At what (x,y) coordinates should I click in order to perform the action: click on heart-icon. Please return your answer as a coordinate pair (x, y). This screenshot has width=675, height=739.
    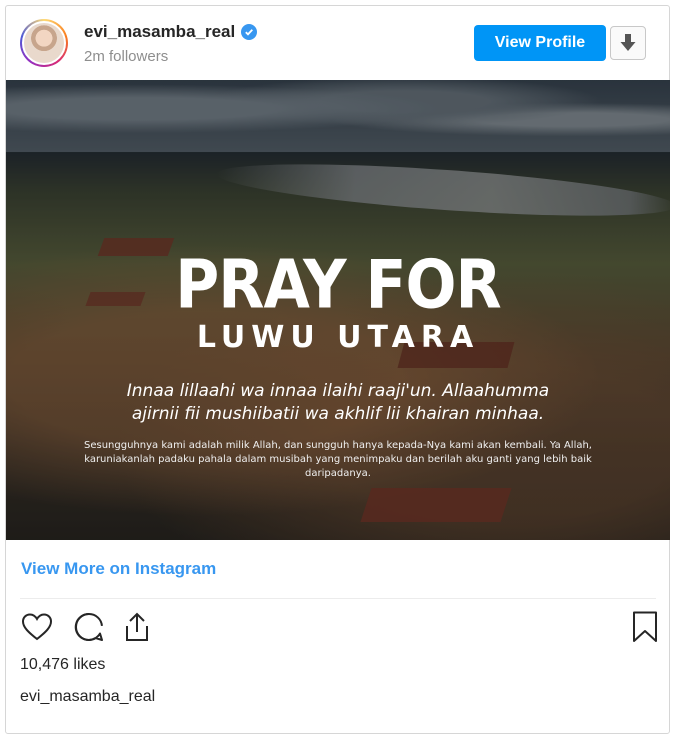
    Looking at the image, I should click on (37, 627).